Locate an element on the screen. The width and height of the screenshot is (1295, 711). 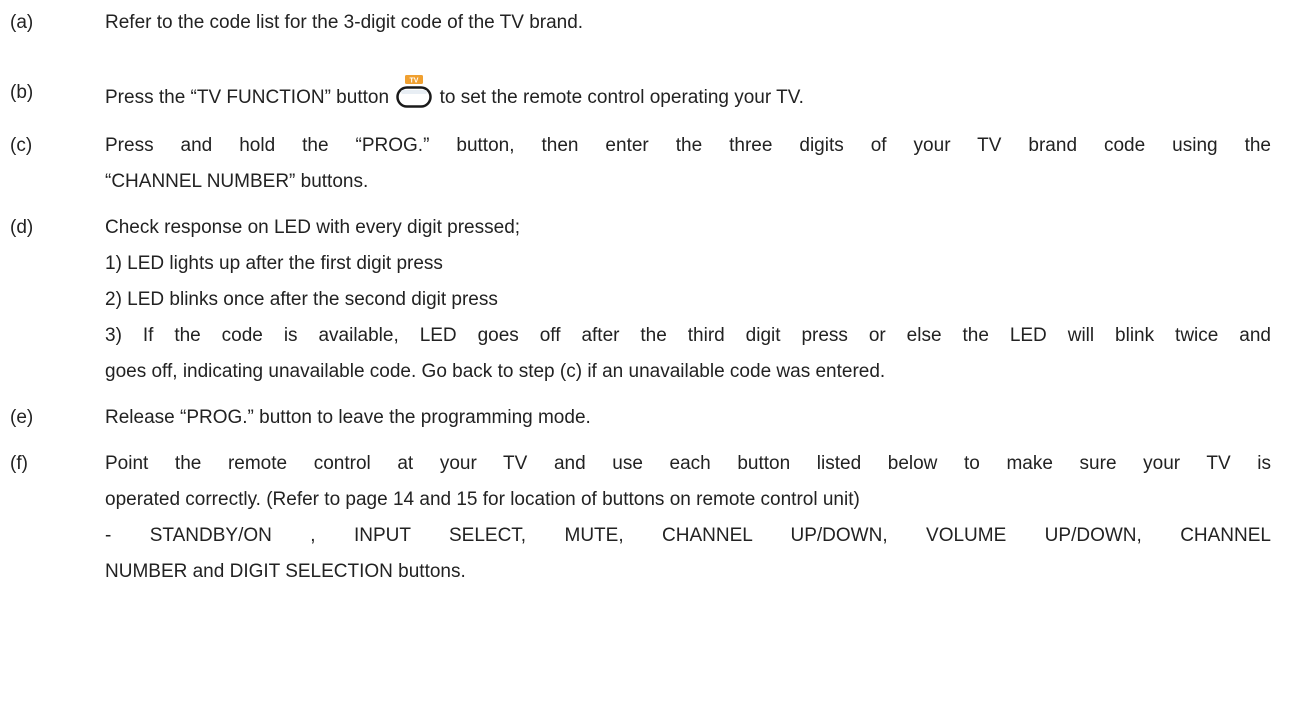
step-marker: (b) is located at coordinates (22, 92).